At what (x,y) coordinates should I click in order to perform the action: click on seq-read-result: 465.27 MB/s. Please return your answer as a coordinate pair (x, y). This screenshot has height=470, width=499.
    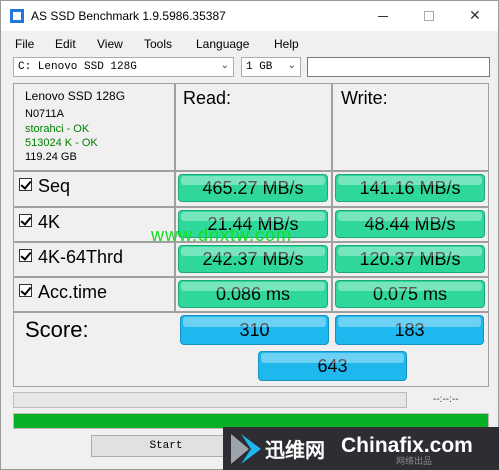
    Looking at the image, I should click on (253, 188).